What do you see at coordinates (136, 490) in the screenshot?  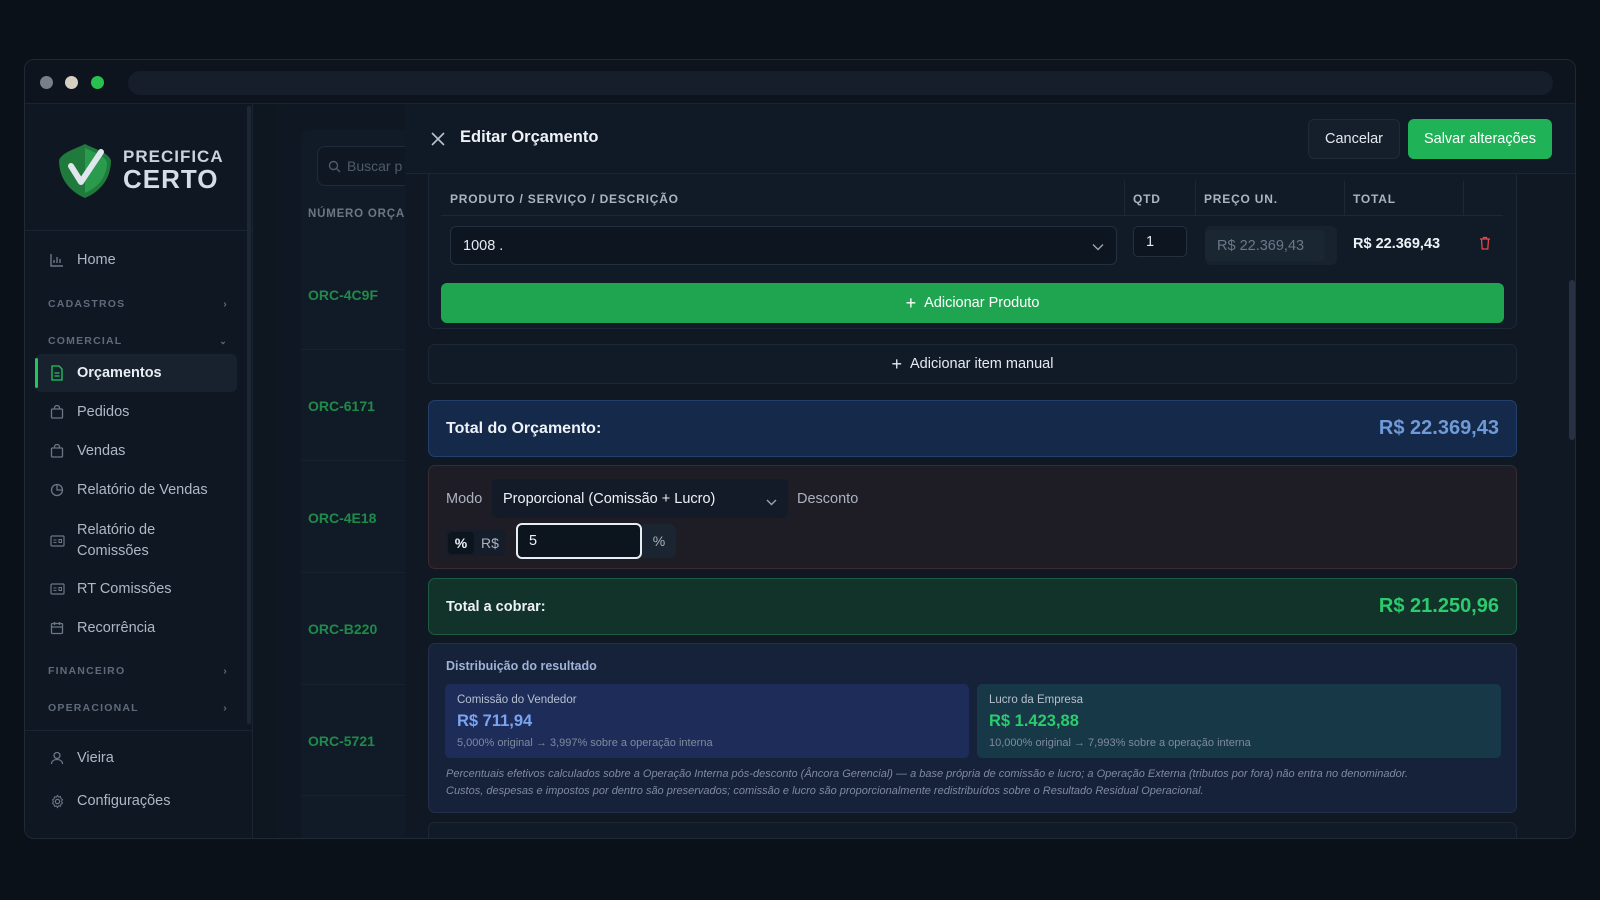 I see `nav-relatorio-vendas: Relatório de Vendas` at bounding box center [136, 490].